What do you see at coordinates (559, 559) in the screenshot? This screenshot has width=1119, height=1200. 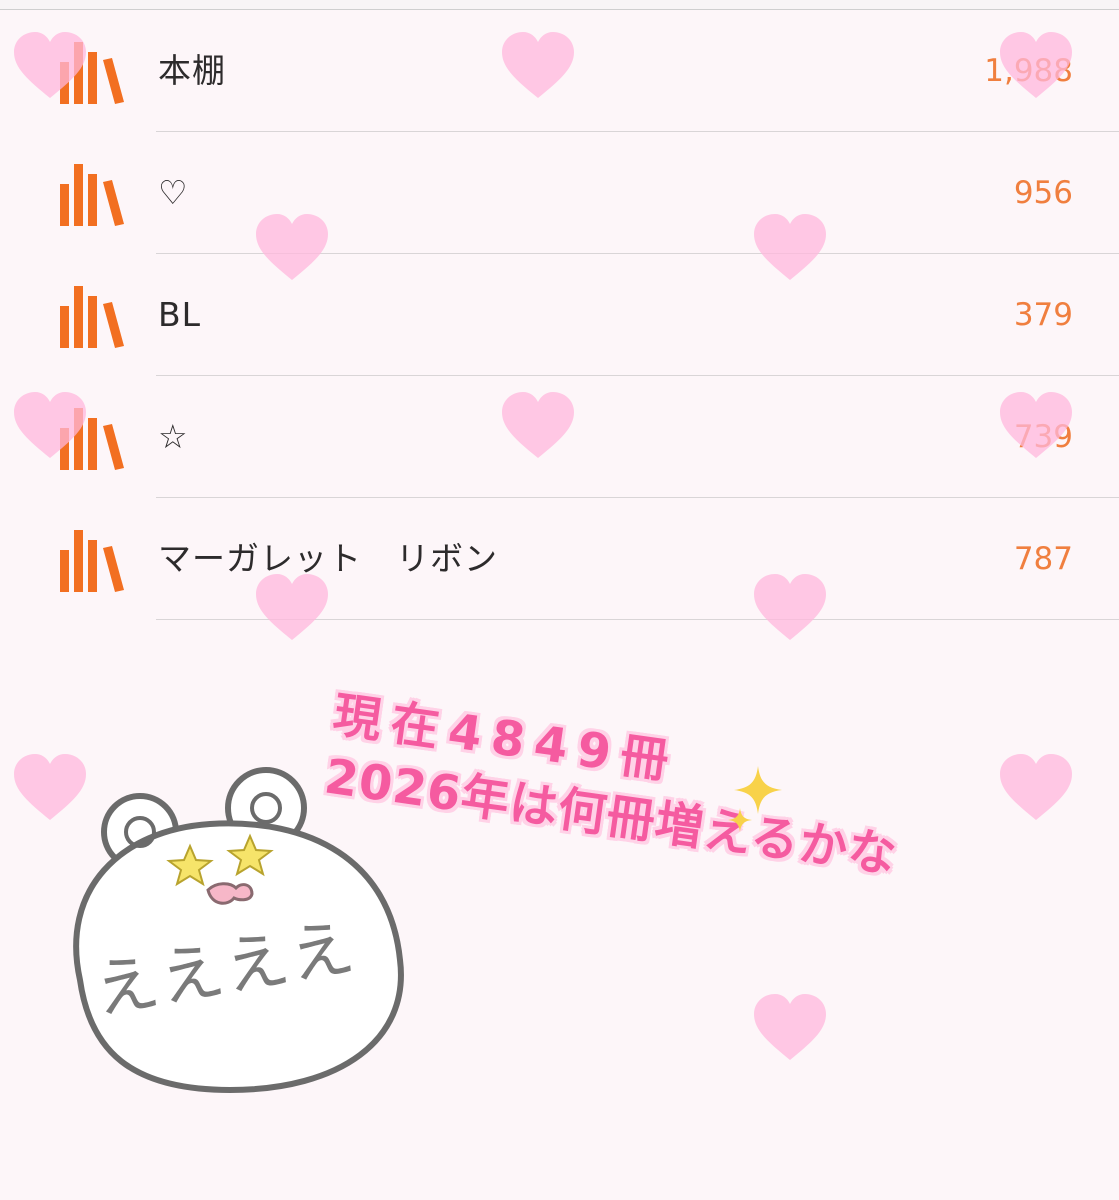 I see `bookshelf-row: マーガレット リボン 787` at bounding box center [559, 559].